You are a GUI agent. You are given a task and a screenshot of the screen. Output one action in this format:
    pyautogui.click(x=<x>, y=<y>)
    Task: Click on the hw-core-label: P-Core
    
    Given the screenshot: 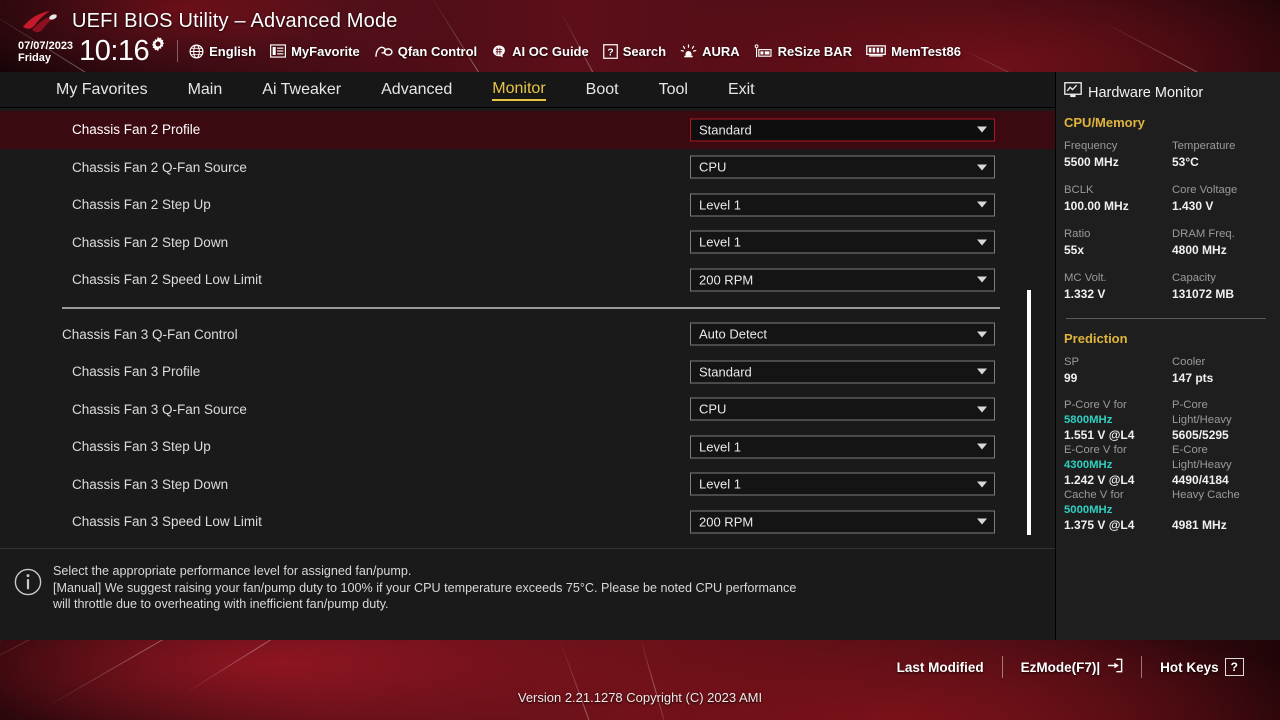 What is the action you would take?
    pyautogui.click(x=1190, y=405)
    